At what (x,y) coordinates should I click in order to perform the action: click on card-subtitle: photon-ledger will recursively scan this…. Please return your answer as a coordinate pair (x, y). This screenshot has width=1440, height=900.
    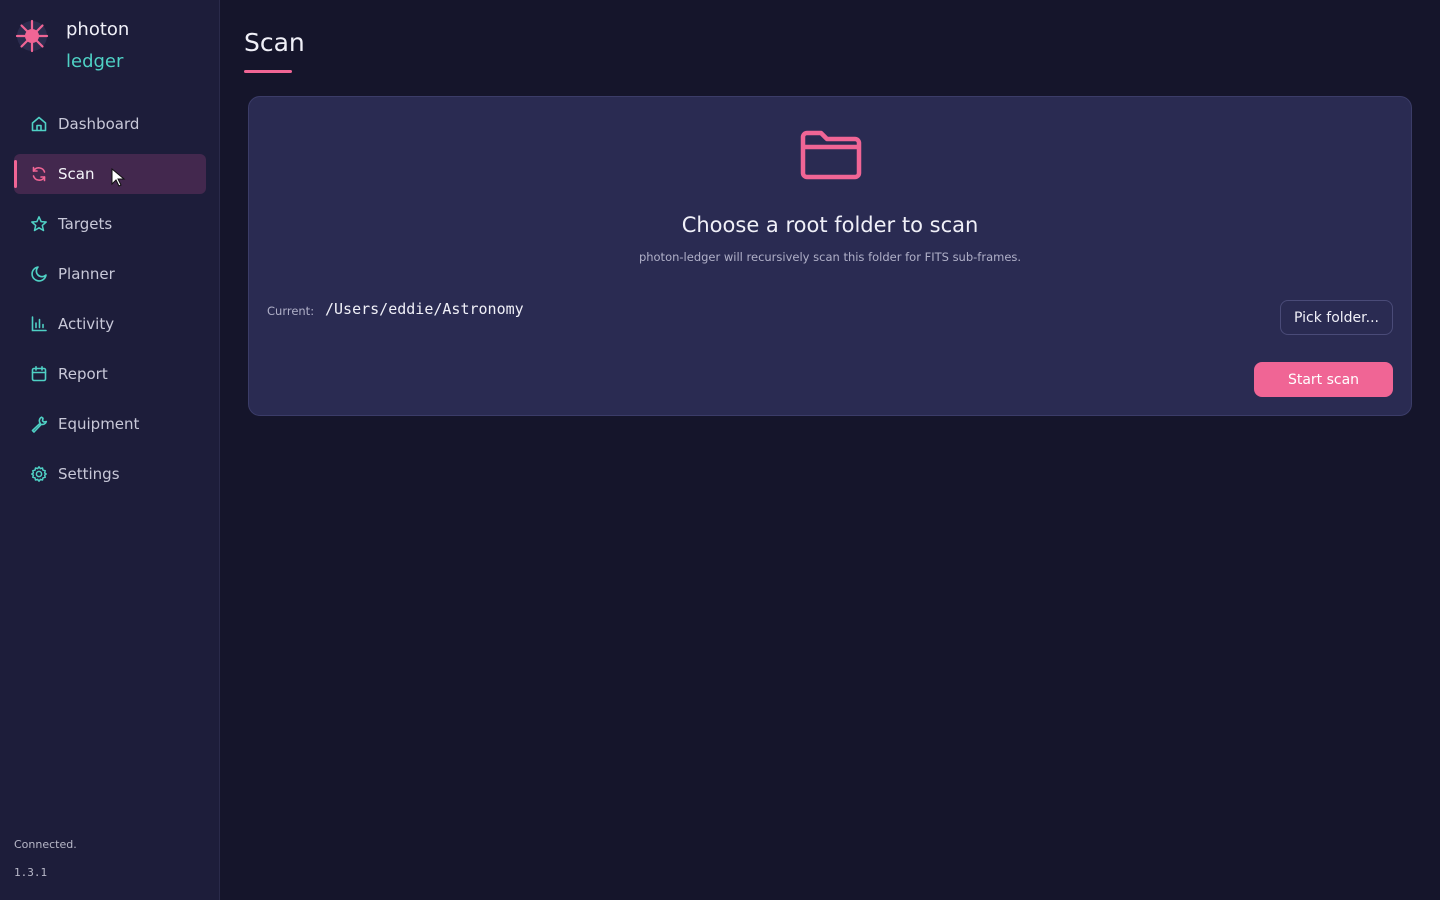
    Looking at the image, I should click on (830, 257).